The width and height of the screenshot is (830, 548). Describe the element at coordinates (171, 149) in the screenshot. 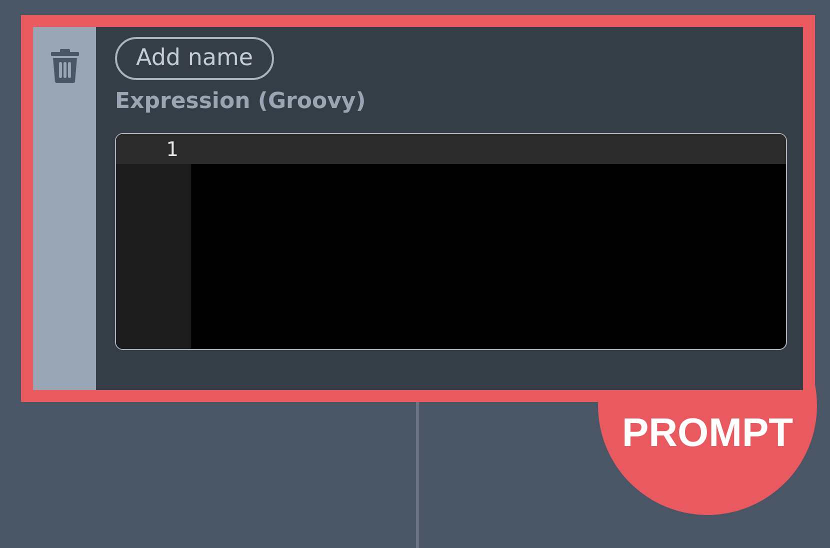

I see `line-number: 1` at that location.